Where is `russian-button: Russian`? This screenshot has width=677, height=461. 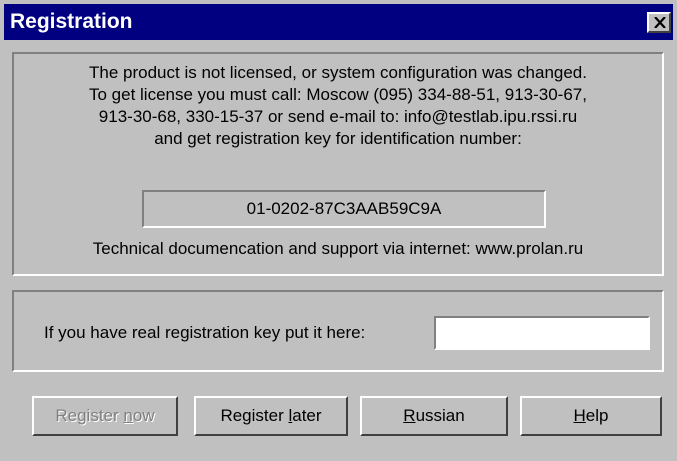
russian-button: Russian is located at coordinates (434, 416).